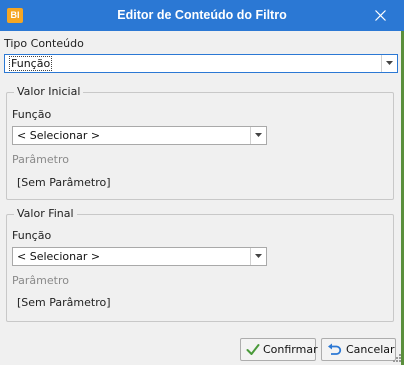 This screenshot has height=365, width=404. I want to click on valor-inicial-funcao-dropdown-button, so click(258, 135).